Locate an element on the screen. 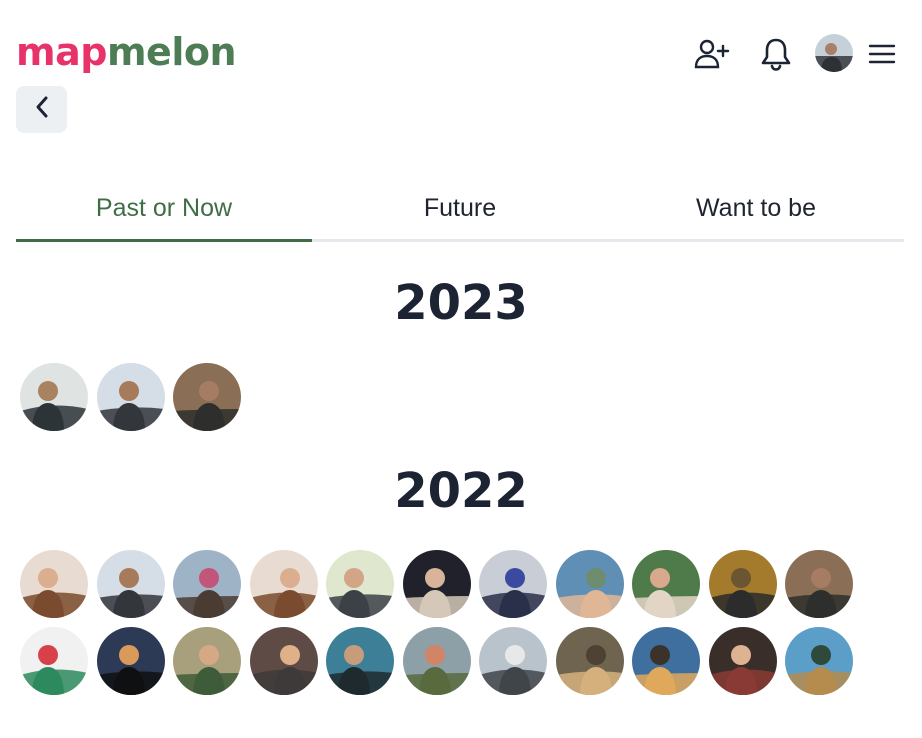 The image size is (922, 738). photo-row-2022-first is located at coordinates (436, 584).